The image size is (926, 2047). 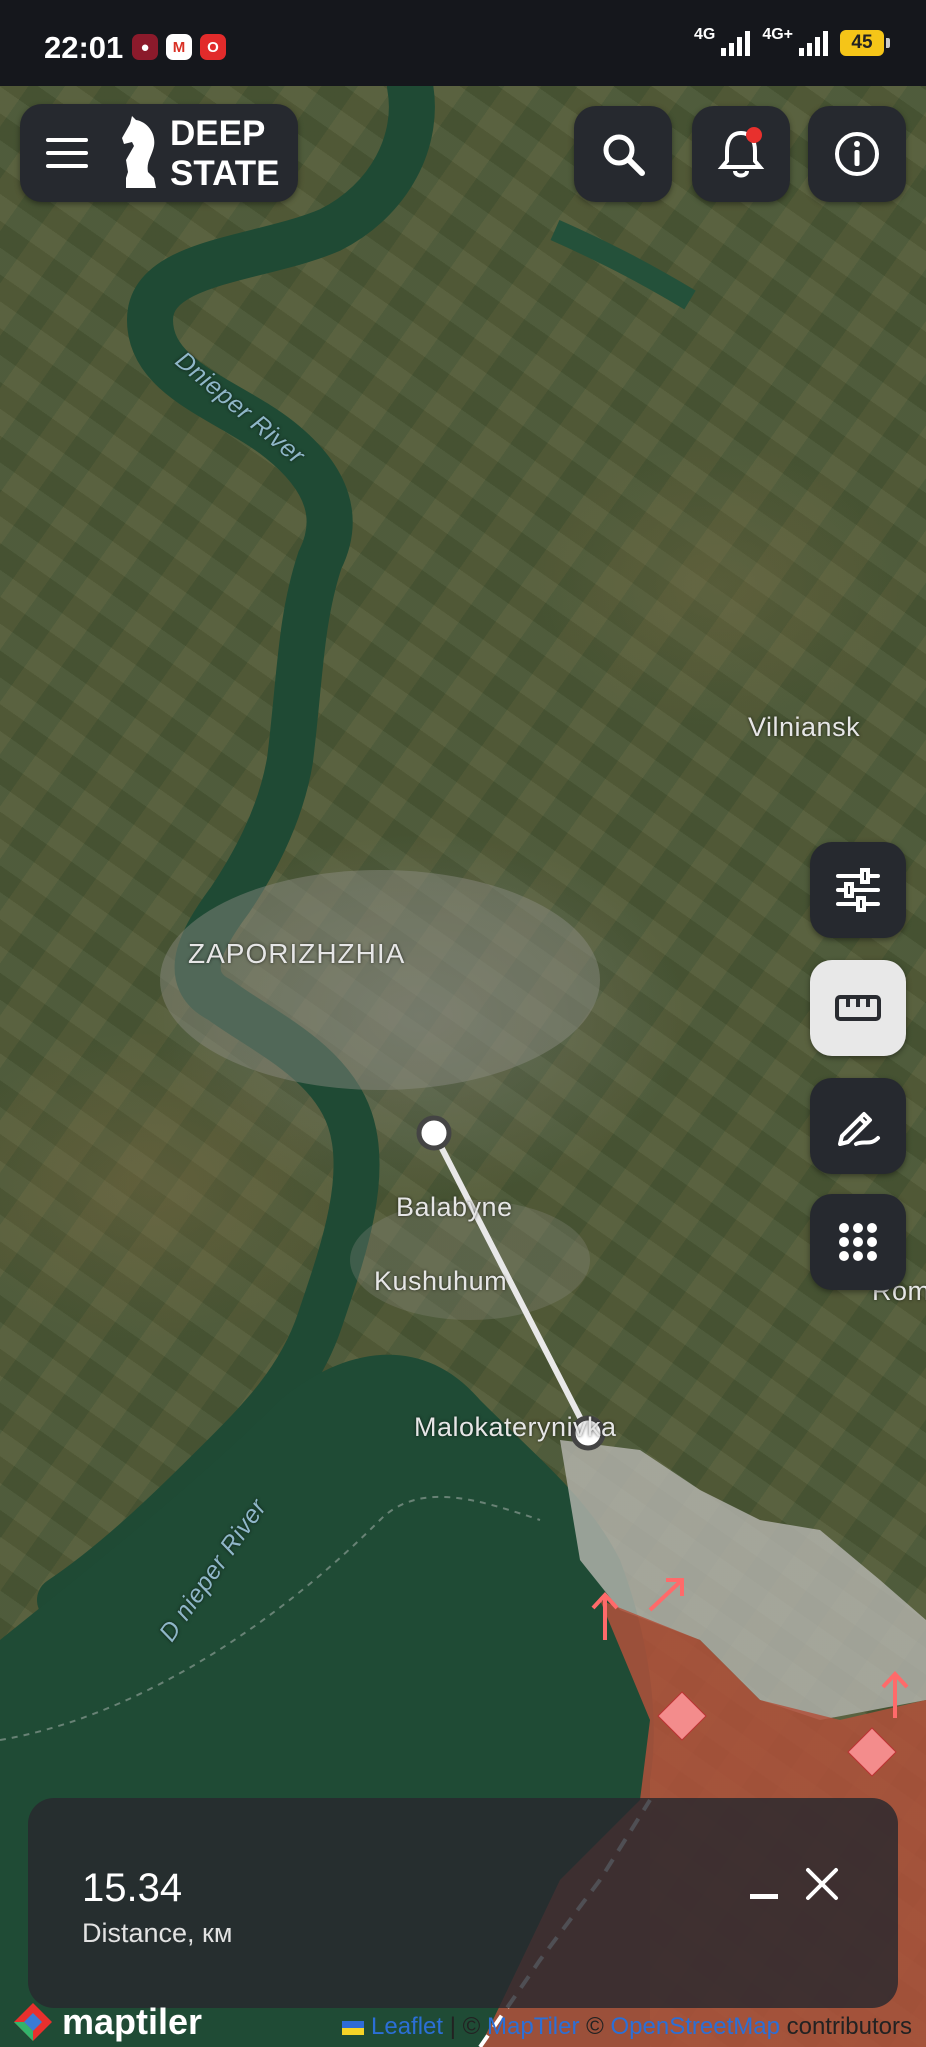 What do you see at coordinates (225, 173) in the screenshot?
I see `brand-line-2: STATE` at bounding box center [225, 173].